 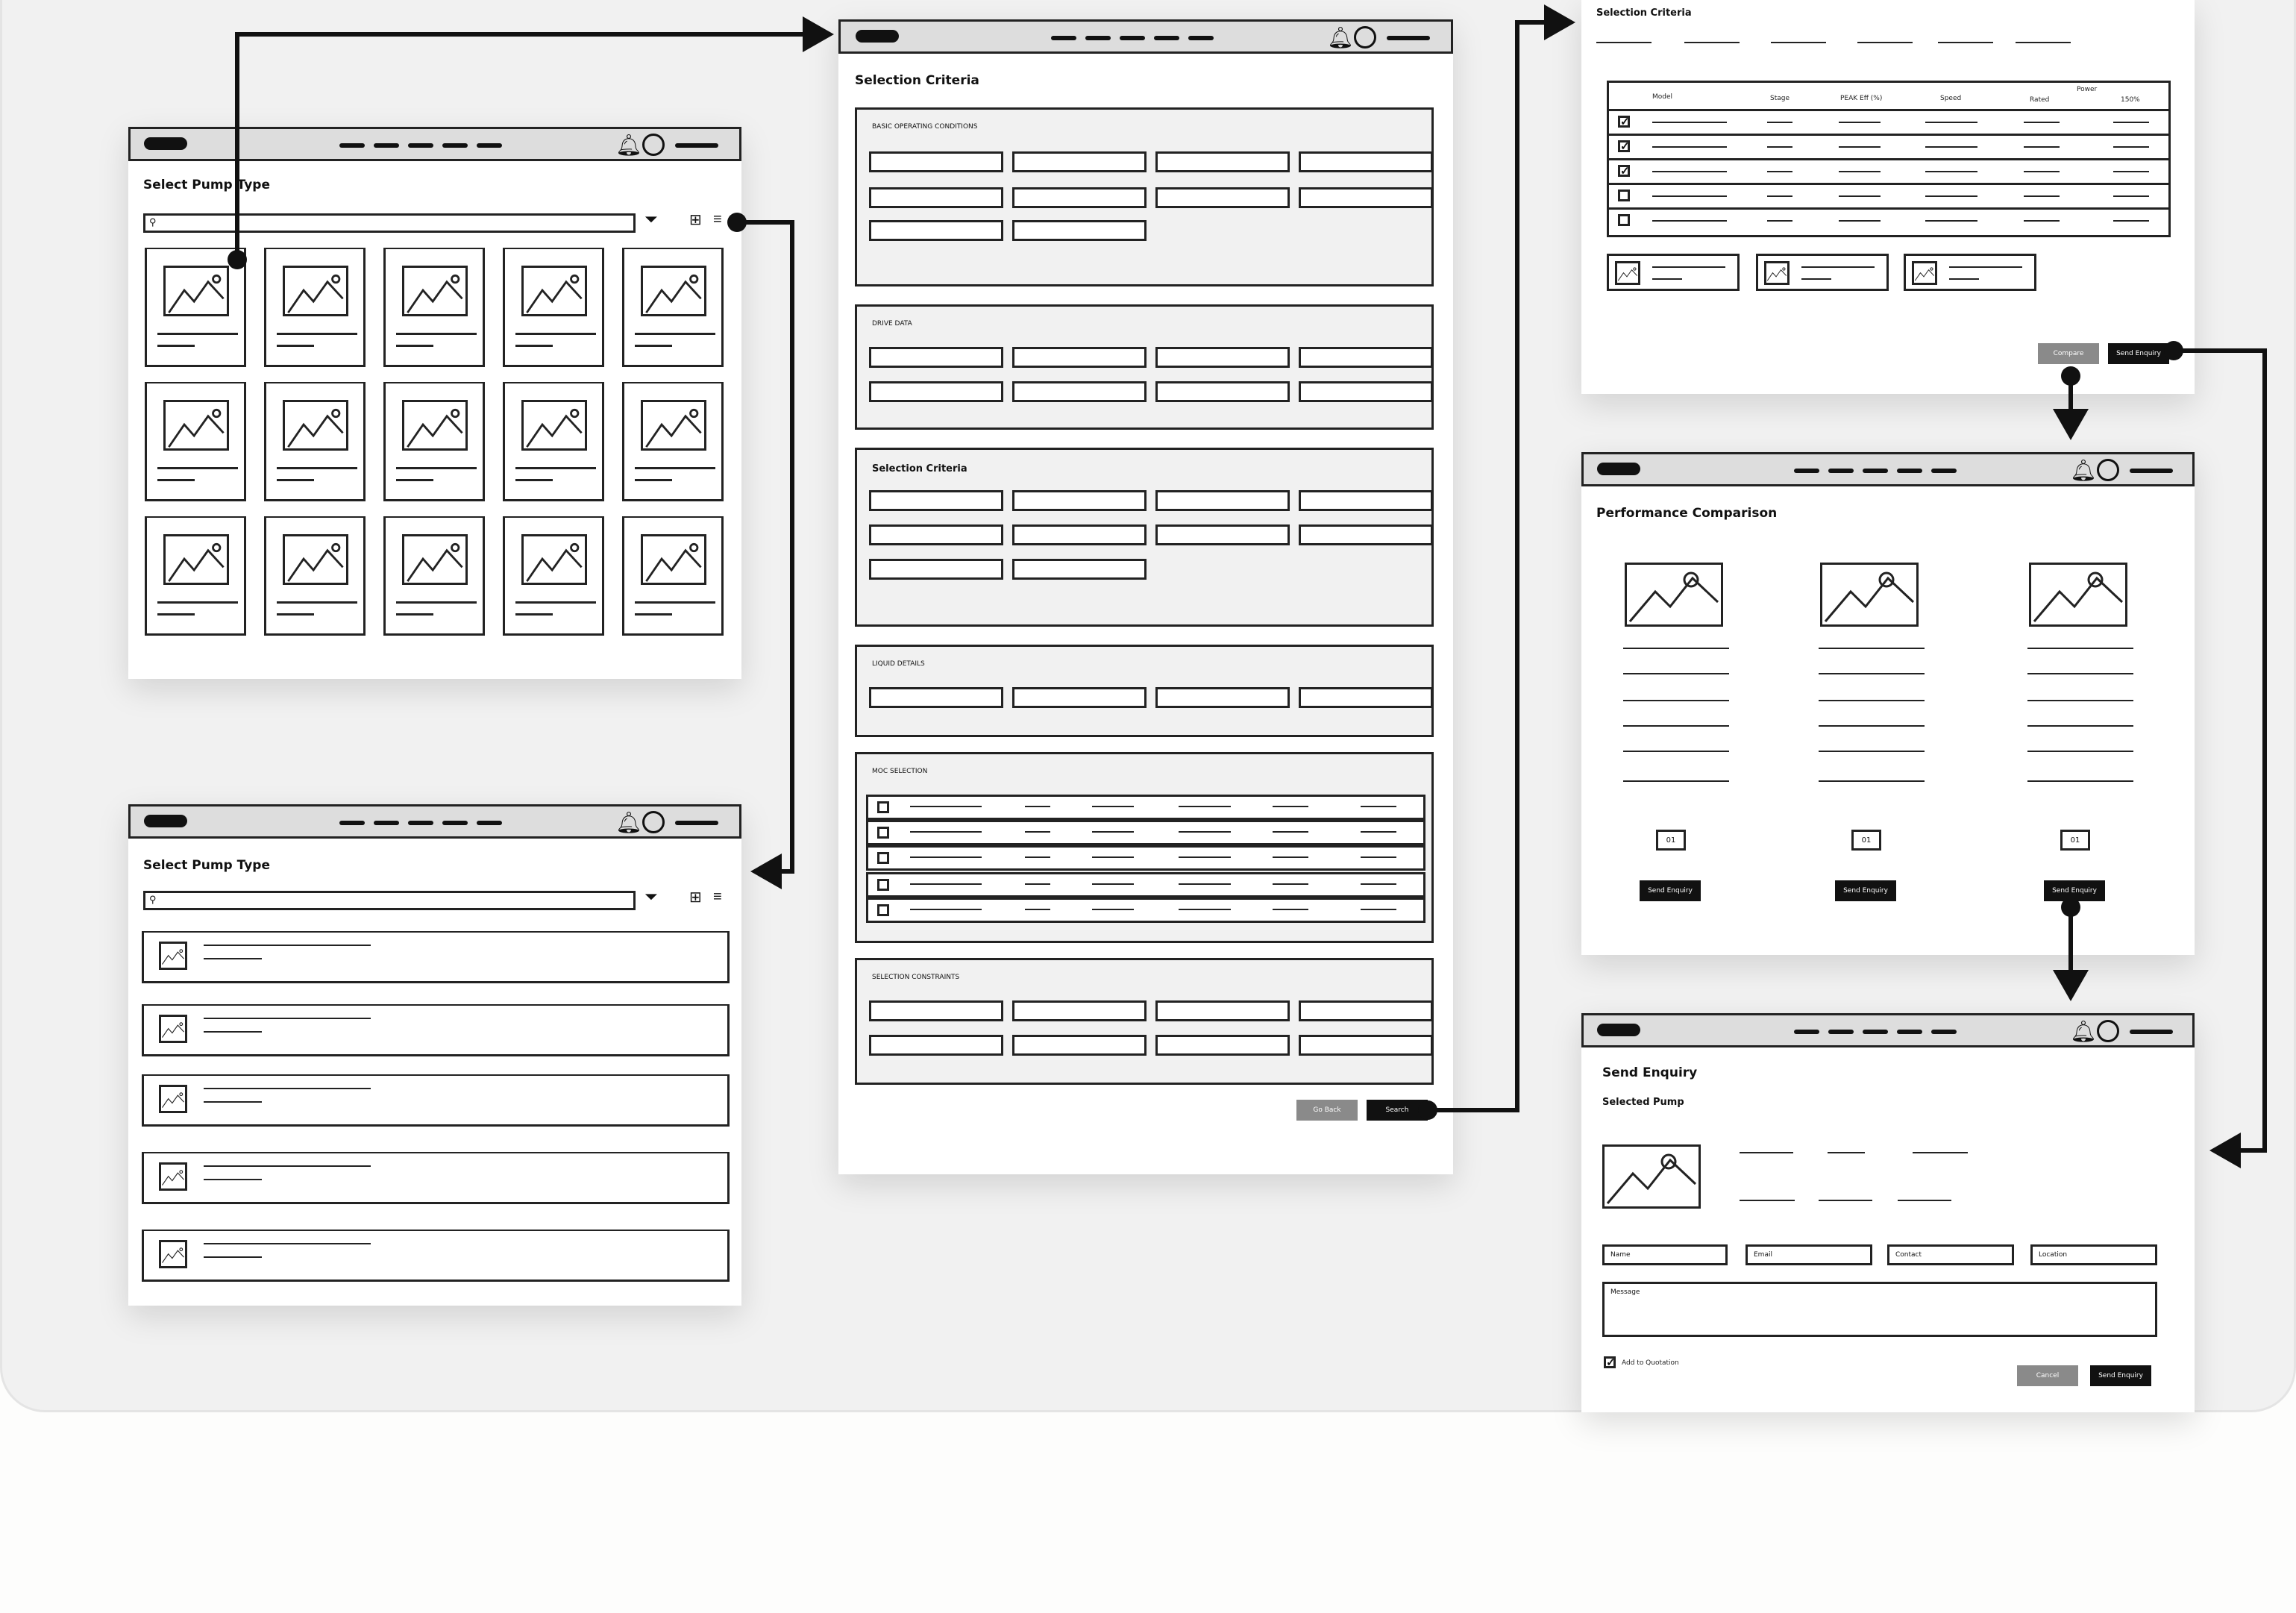 What do you see at coordinates (1665, 1254) in the screenshot?
I see `name-field: Name` at bounding box center [1665, 1254].